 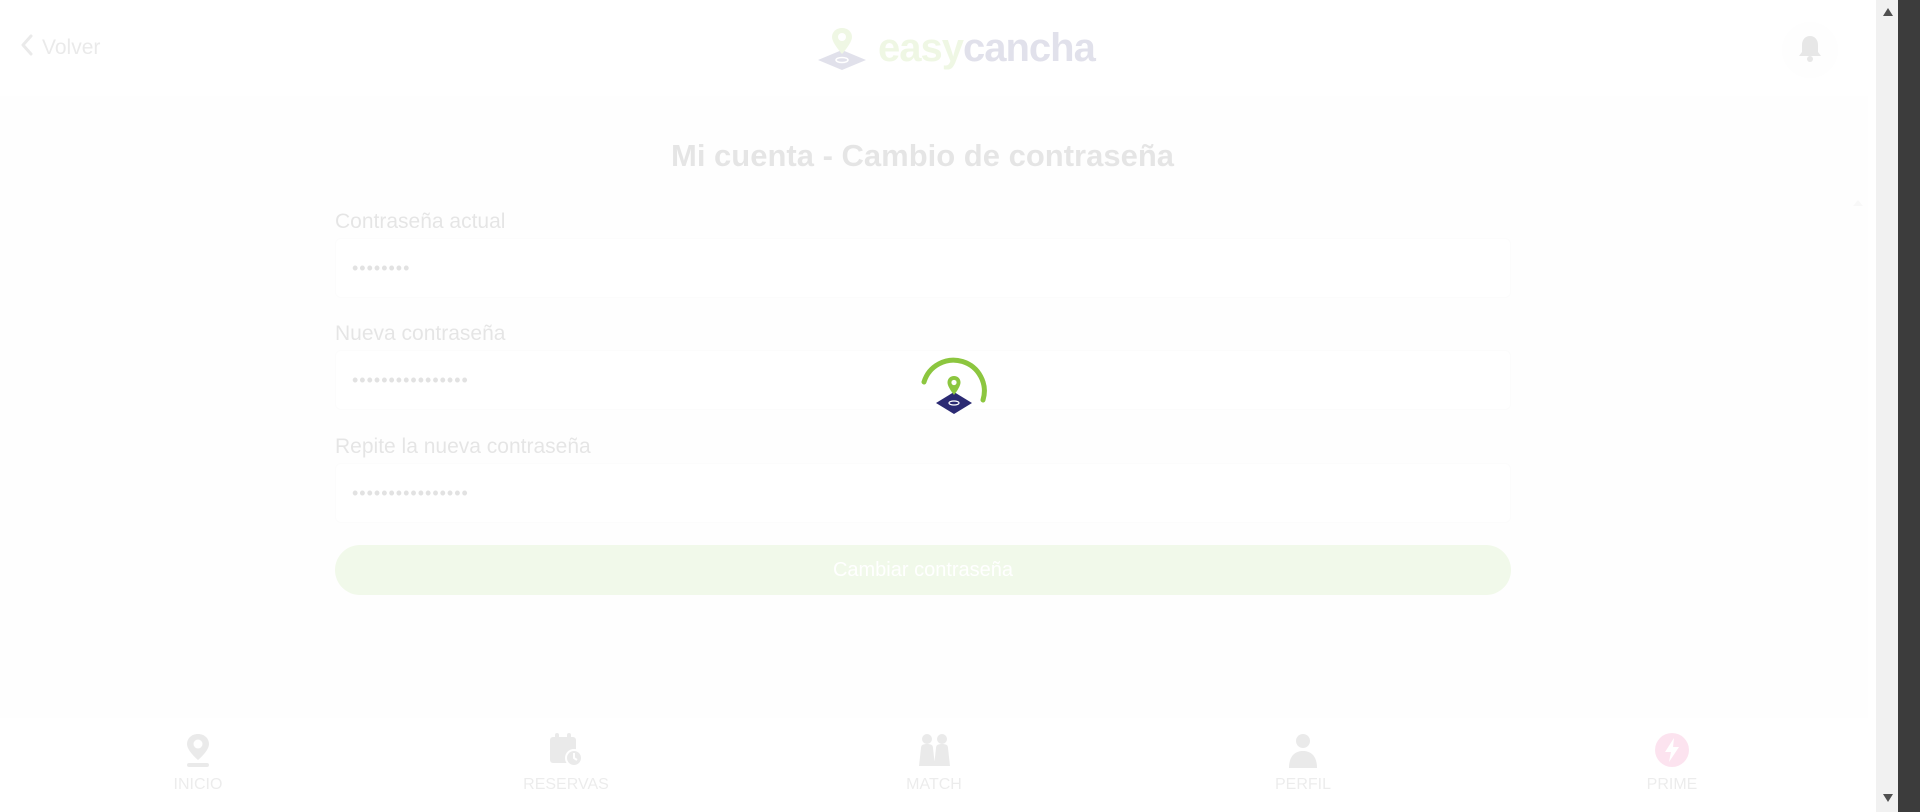 I want to click on nav-item-reservas: RESERVAS, so click(x=566, y=761).